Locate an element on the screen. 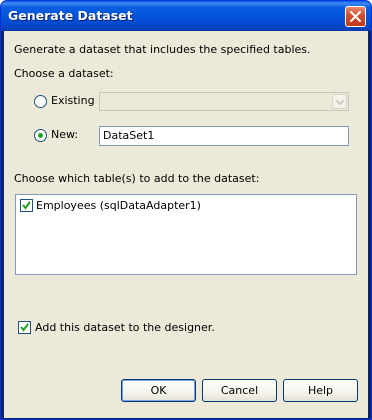 The width and height of the screenshot is (372, 420). add-to-designer-checkbox is located at coordinates (24, 327).